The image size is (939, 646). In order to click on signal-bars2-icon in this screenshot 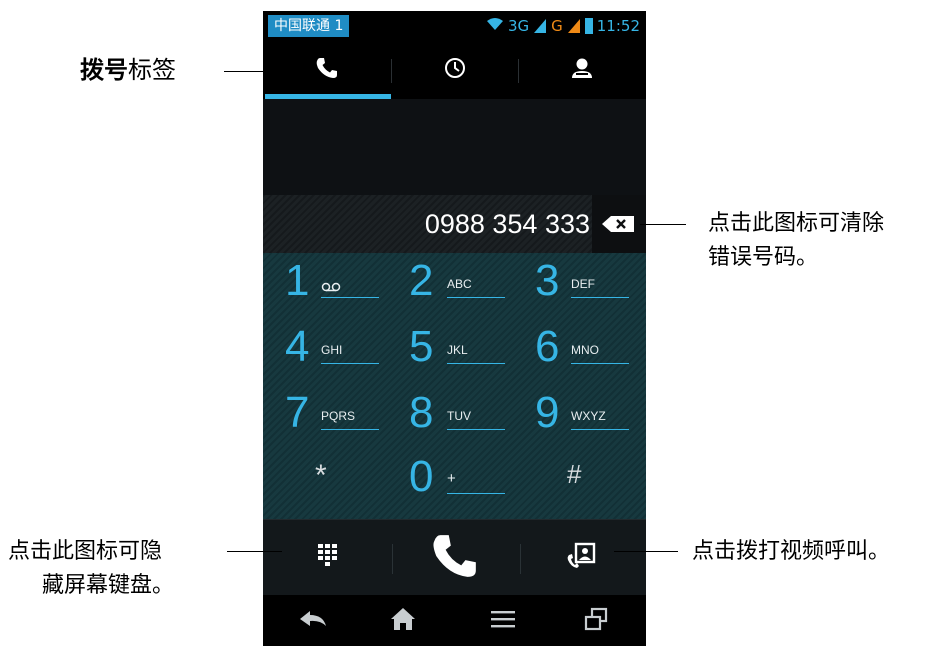, I will do `click(574, 26)`.